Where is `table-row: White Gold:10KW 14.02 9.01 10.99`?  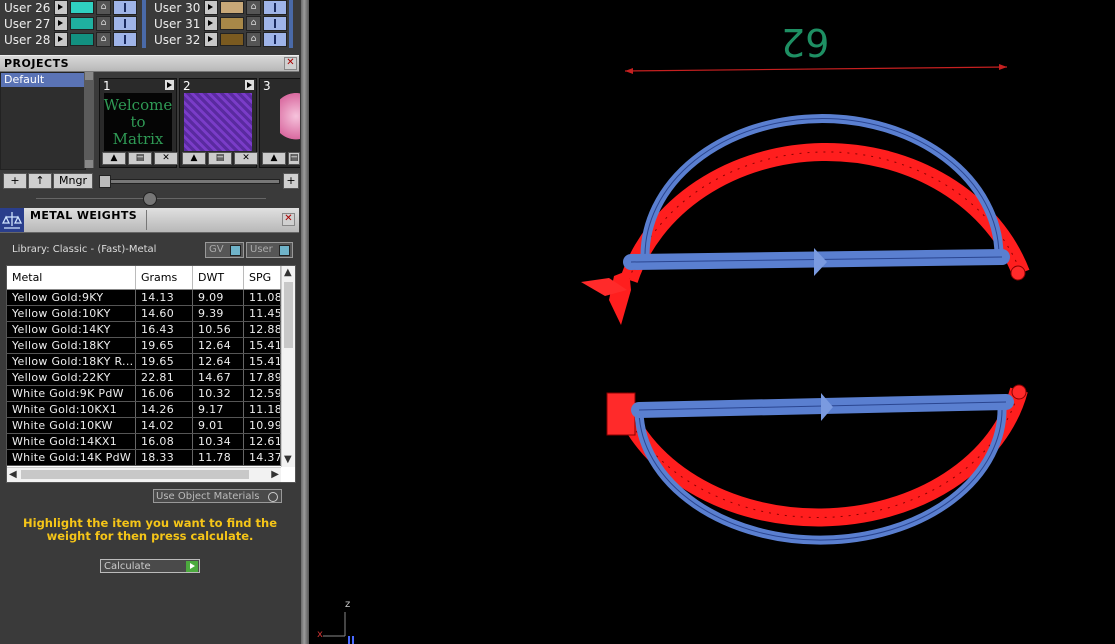 table-row: White Gold:10KW 14.02 9.01 10.99 is located at coordinates (144, 426).